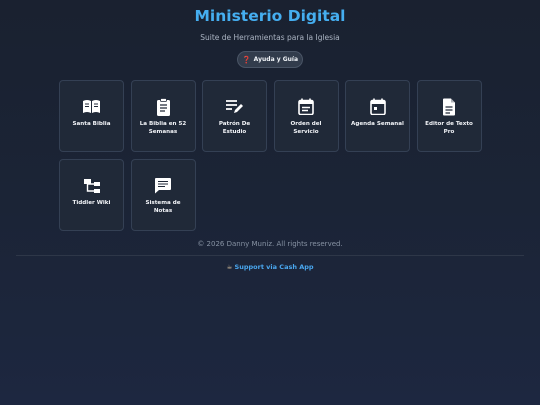  What do you see at coordinates (246, 59) in the screenshot?
I see `question-icon: ❓` at bounding box center [246, 59].